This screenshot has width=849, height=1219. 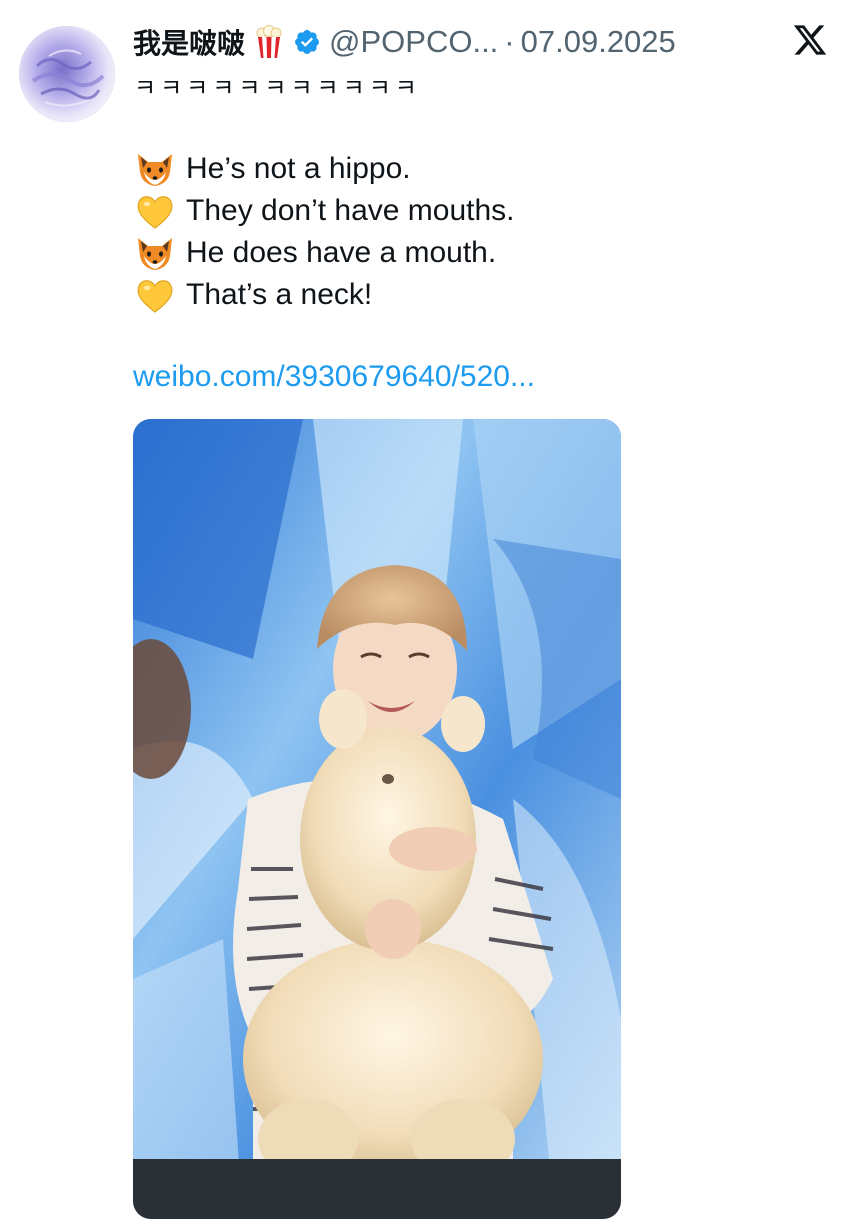 I want to click on tweet-line-text: He’s not a hippo., so click(x=298, y=168).